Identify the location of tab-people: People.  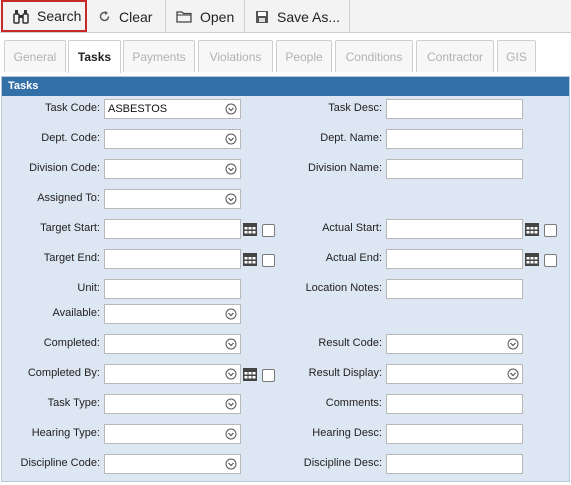
(304, 56).